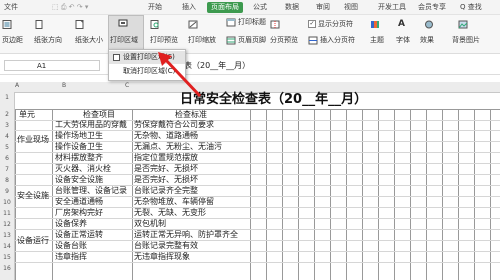  What do you see at coordinates (7, 125) in the screenshot?
I see `row-number: 3` at bounding box center [7, 125].